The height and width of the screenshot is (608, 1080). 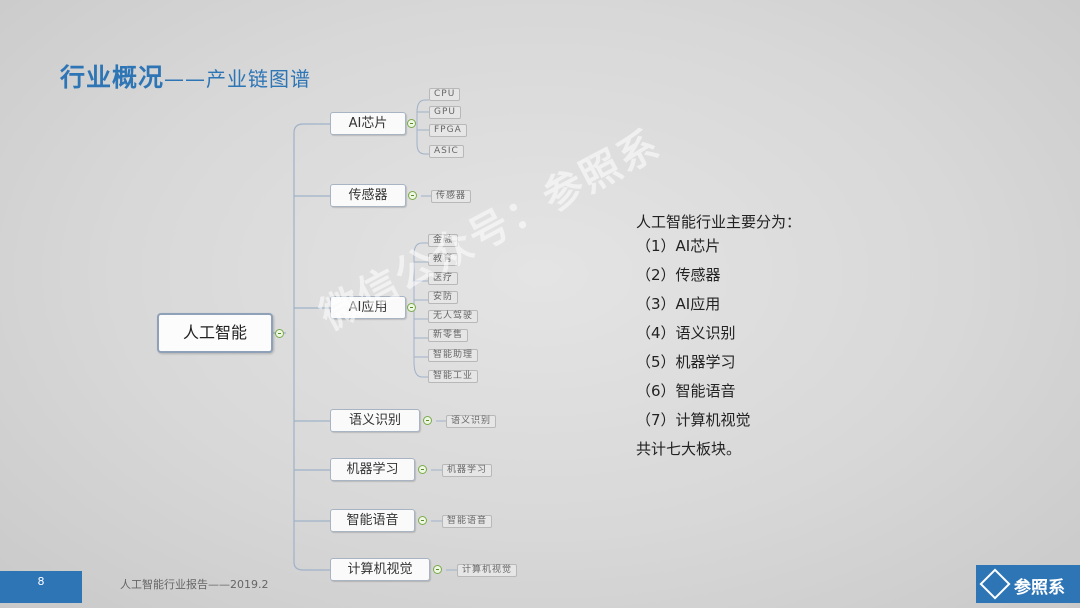 What do you see at coordinates (448, 335) in the screenshot?
I see `leaf-new-retail: 新零售` at bounding box center [448, 335].